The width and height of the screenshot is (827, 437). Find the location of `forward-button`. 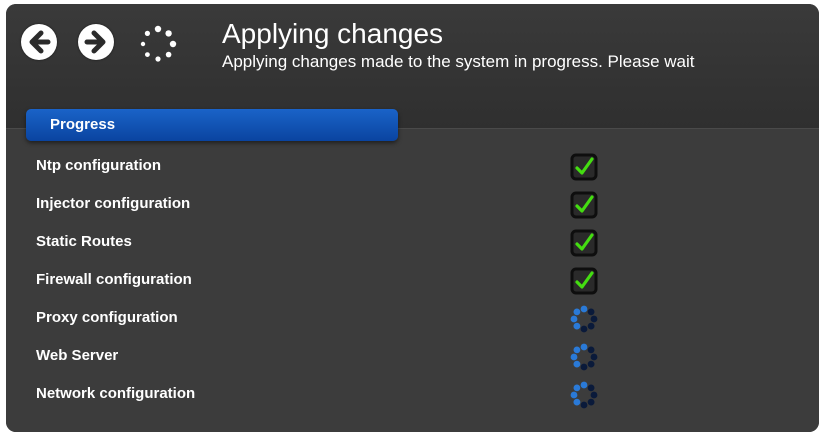

forward-button is located at coordinates (96, 42).